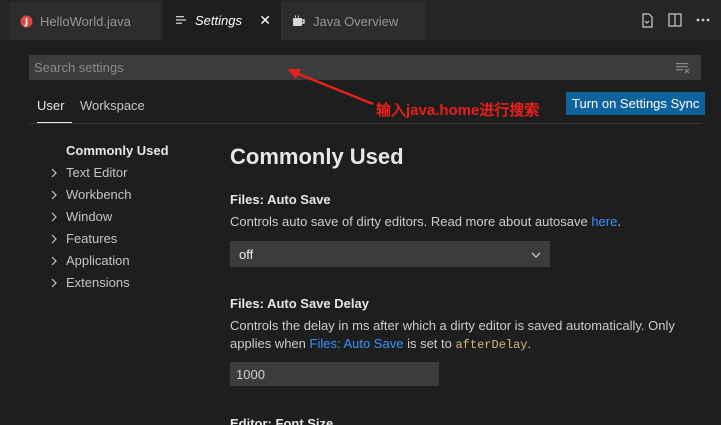 The width and height of the screenshot is (721, 425). Describe the element at coordinates (112, 110) in the screenshot. I see `tab-workspace: Workspace` at that location.